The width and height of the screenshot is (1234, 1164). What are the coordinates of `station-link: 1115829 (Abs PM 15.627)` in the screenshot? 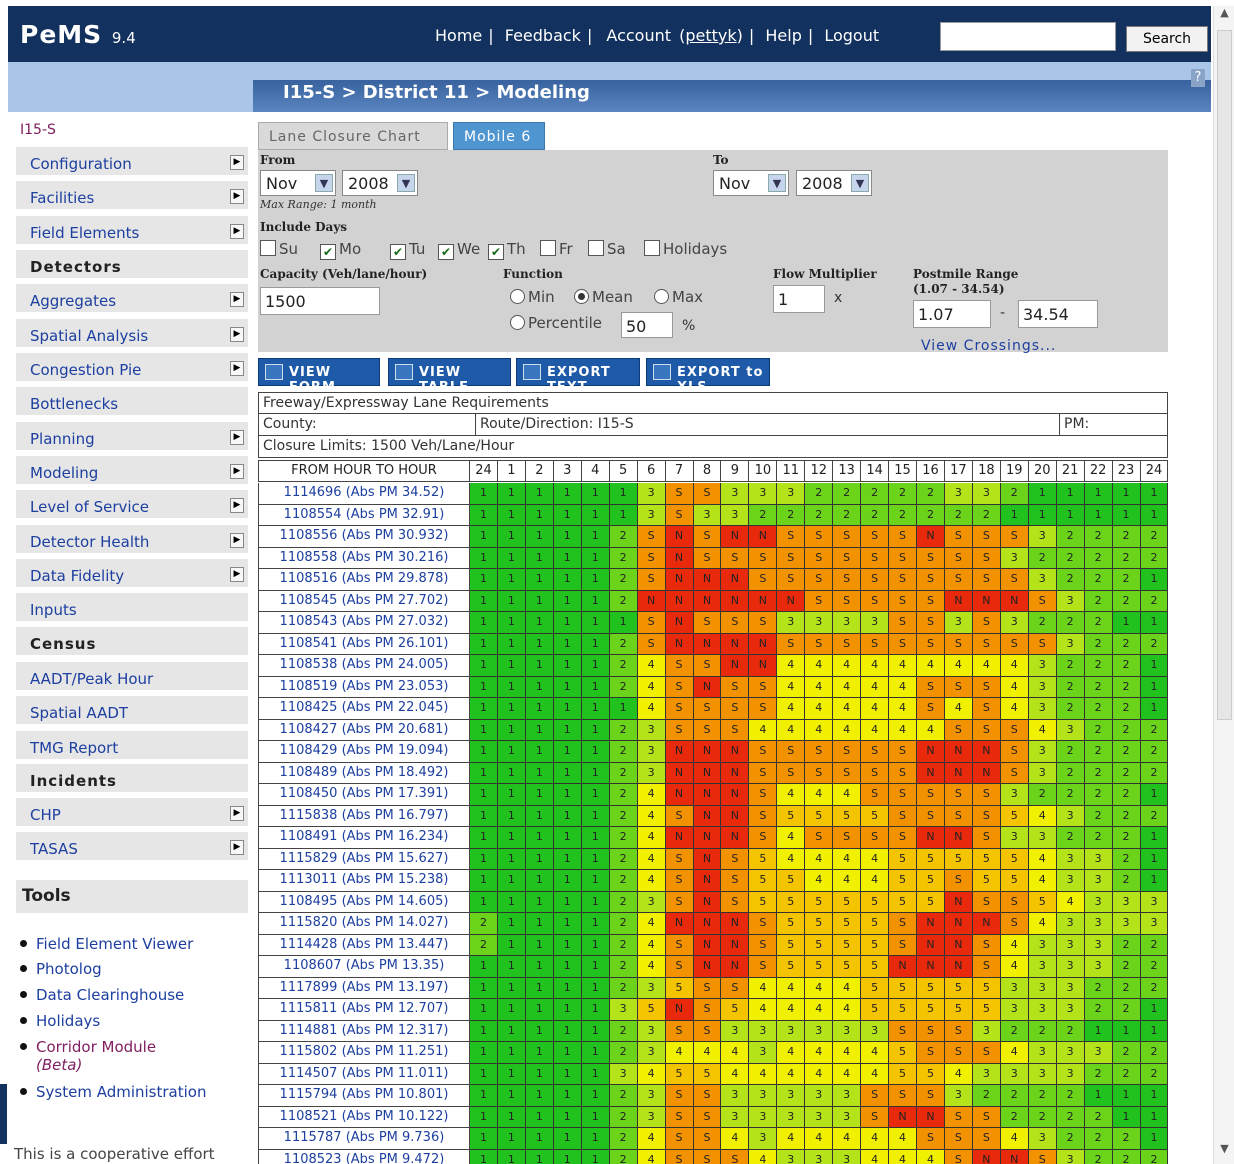 It's located at (364, 859).